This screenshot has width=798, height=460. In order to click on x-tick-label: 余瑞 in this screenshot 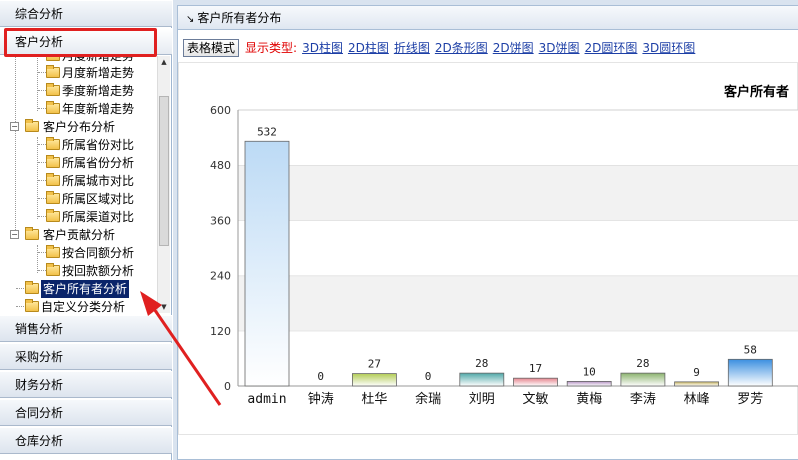, I will do `click(428, 399)`.